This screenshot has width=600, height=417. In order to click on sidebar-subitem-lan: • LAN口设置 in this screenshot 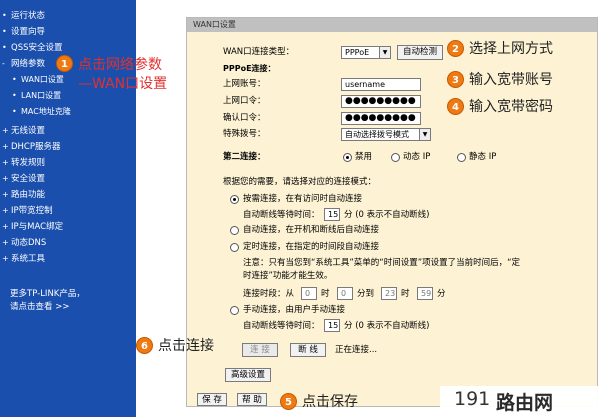, I will do `click(36, 96)`.